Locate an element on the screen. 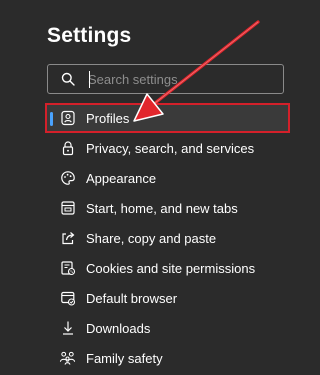 The image size is (320, 375). sidebar-item-downloads: Downloads is located at coordinates (167, 328).